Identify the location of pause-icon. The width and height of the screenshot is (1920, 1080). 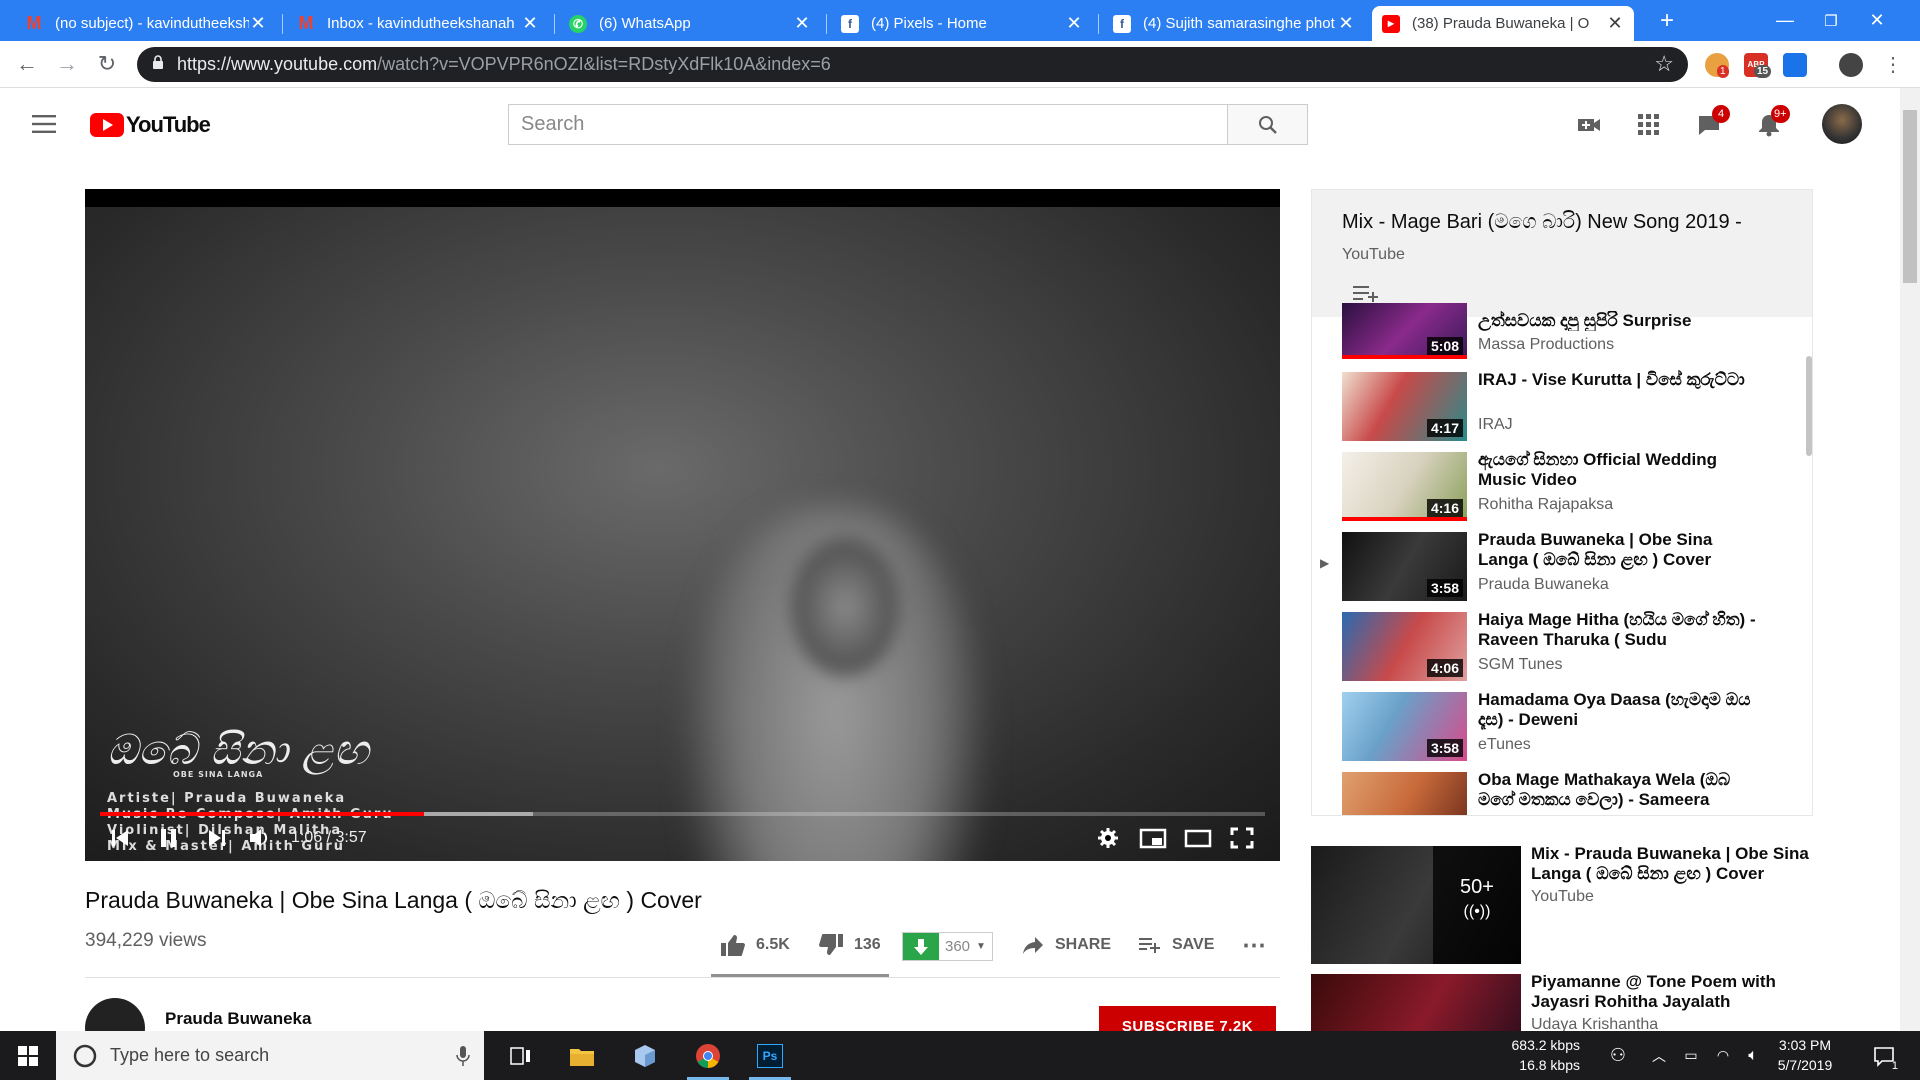
(169, 838).